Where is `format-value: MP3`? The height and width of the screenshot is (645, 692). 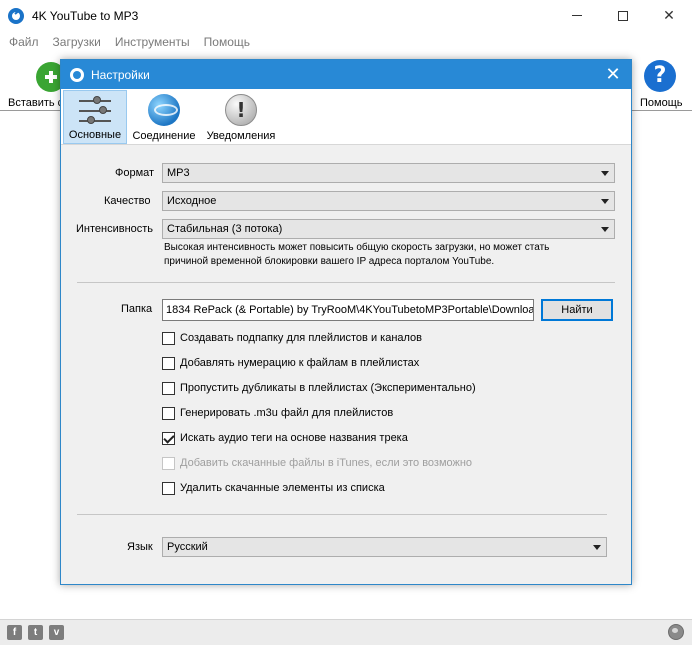 format-value: MP3 is located at coordinates (178, 173).